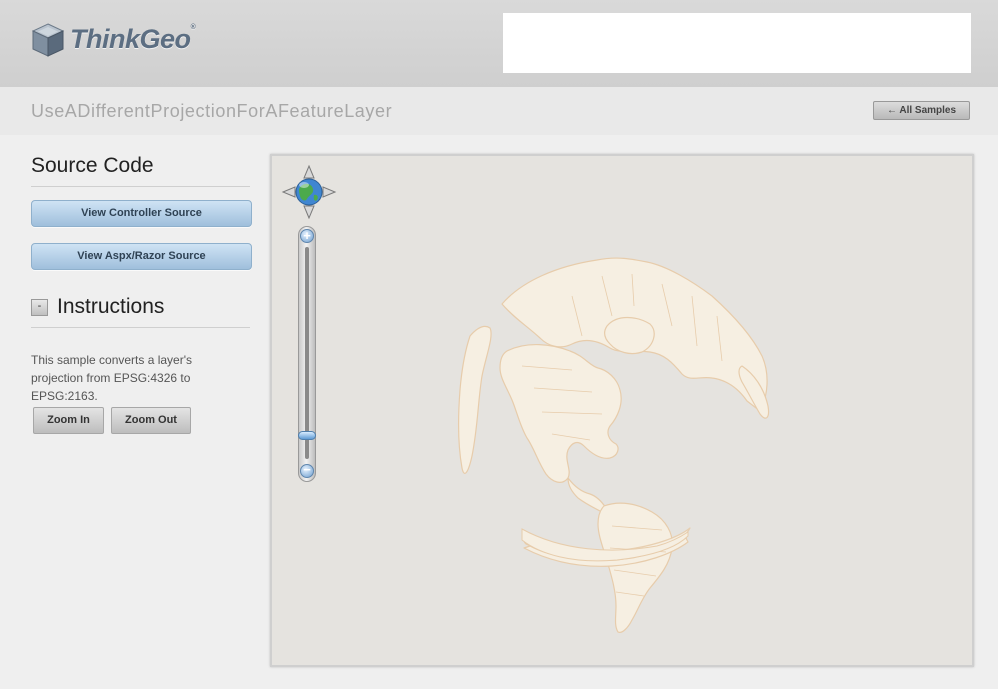  I want to click on central-america-land, so click(587, 495).